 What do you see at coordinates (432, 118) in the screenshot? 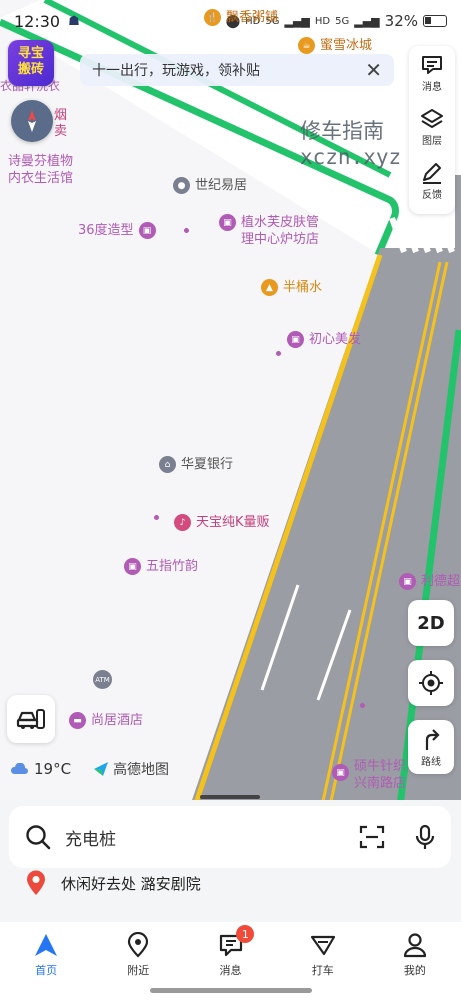
I see `layers-icon` at bounding box center [432, 118].